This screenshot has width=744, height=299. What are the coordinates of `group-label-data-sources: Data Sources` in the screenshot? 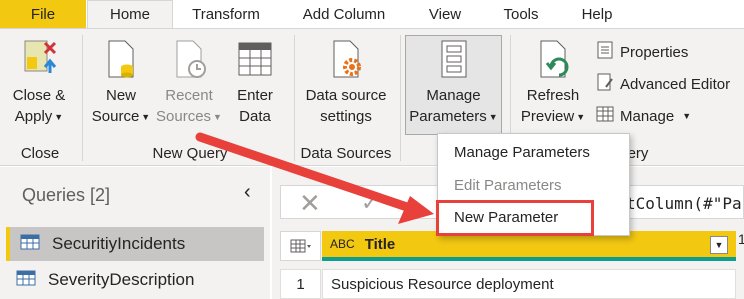 It's located at (346, 153).